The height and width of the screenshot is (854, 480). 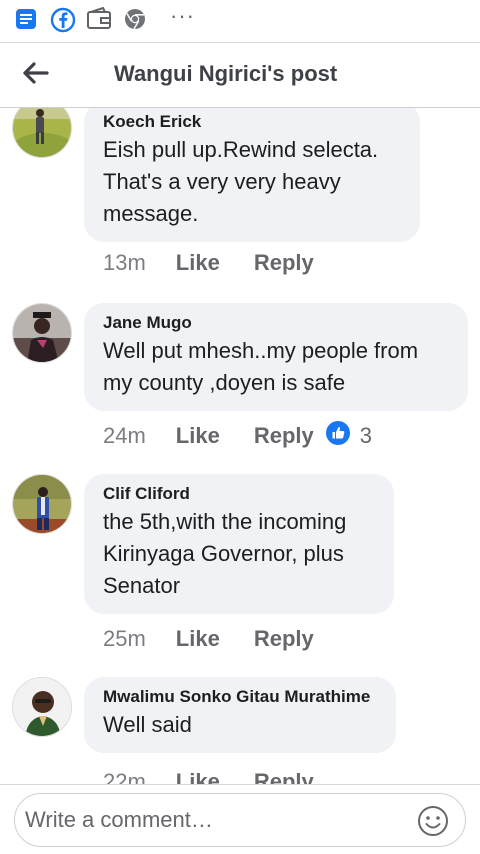 What do you see at coordinates (99, 21) in the screenshot?
I see `wallet-icon` at bounding box center [99, 21].